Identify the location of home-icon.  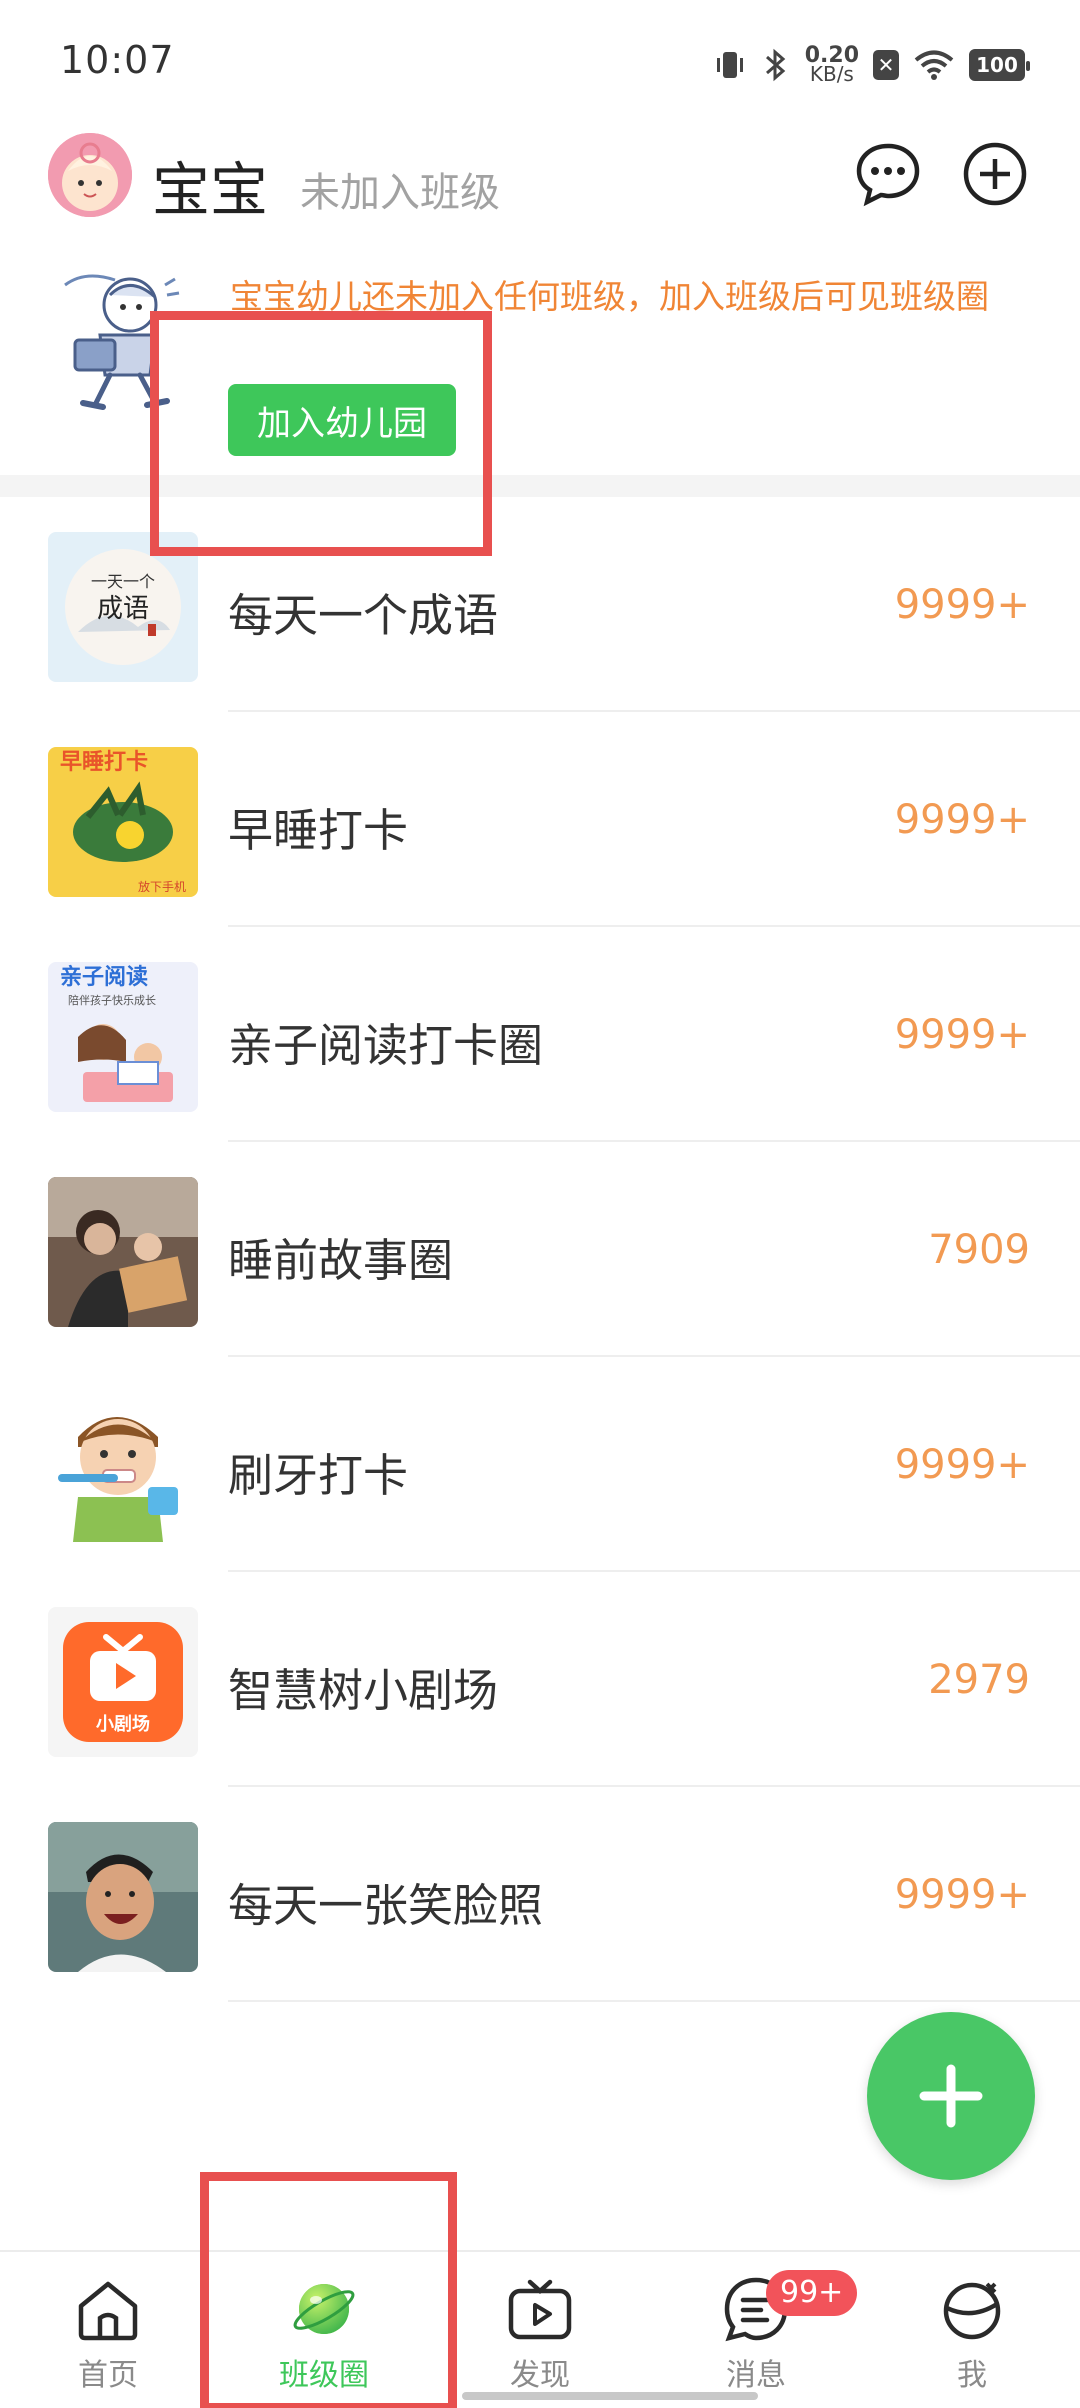
(108, 2311).